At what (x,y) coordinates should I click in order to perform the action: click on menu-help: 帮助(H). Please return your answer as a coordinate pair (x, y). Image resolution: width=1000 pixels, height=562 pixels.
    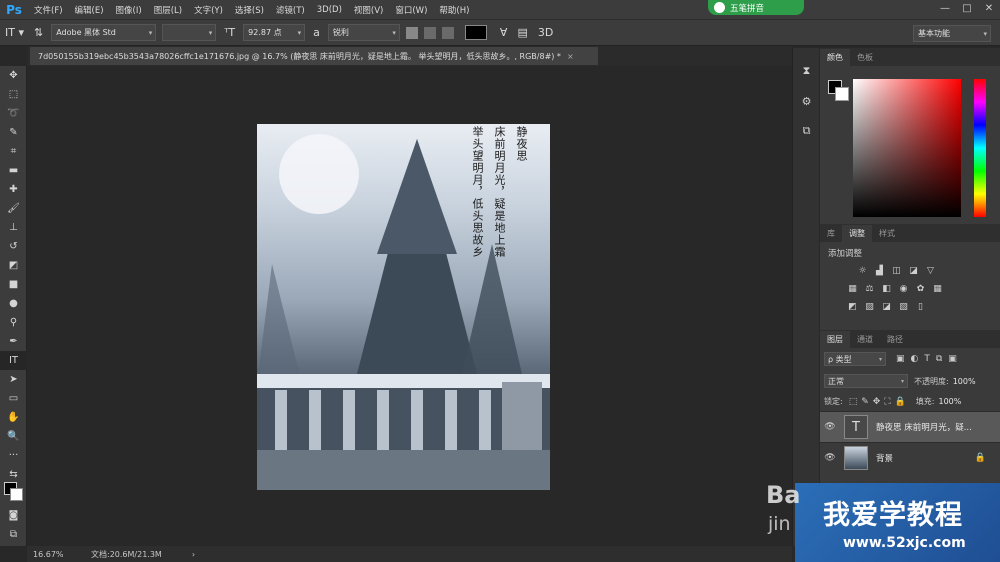
    Looking at the image, I should click on (454, 10).